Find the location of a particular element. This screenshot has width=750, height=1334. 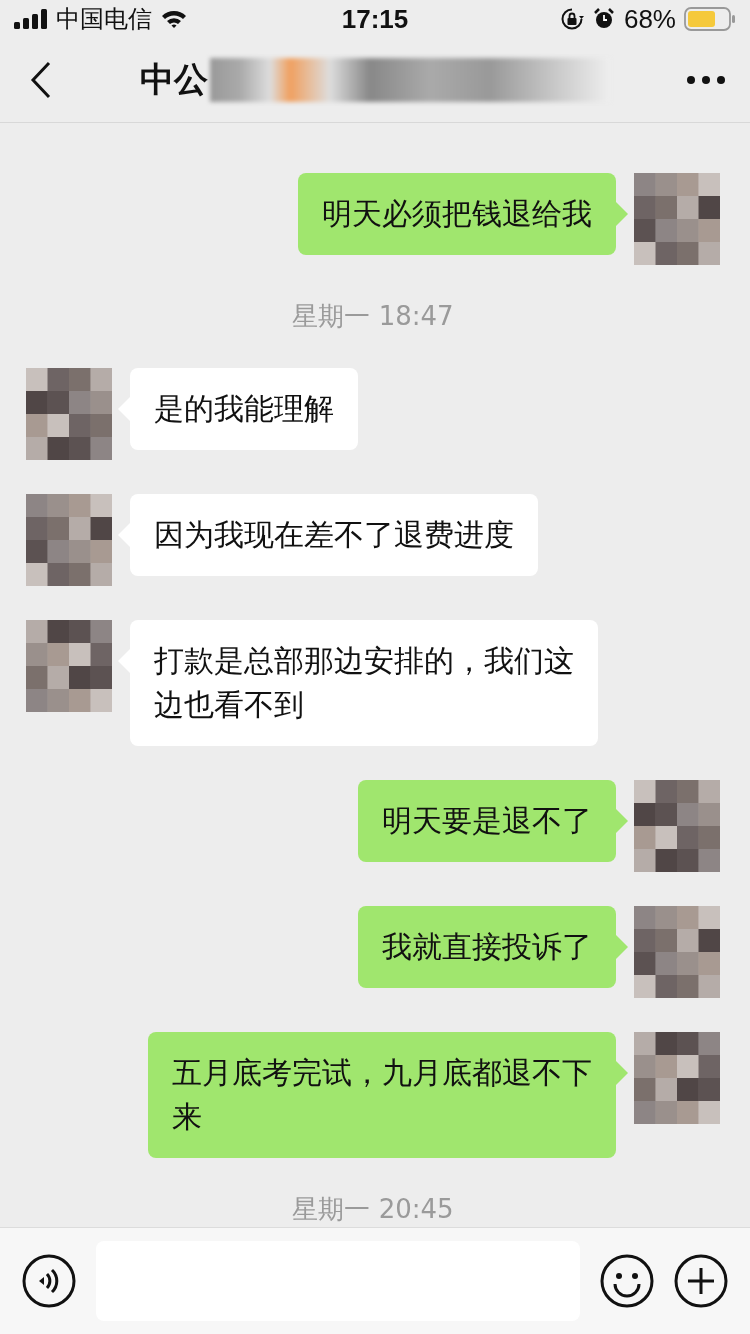

wifi-icon is located at coordinates (174, 19).